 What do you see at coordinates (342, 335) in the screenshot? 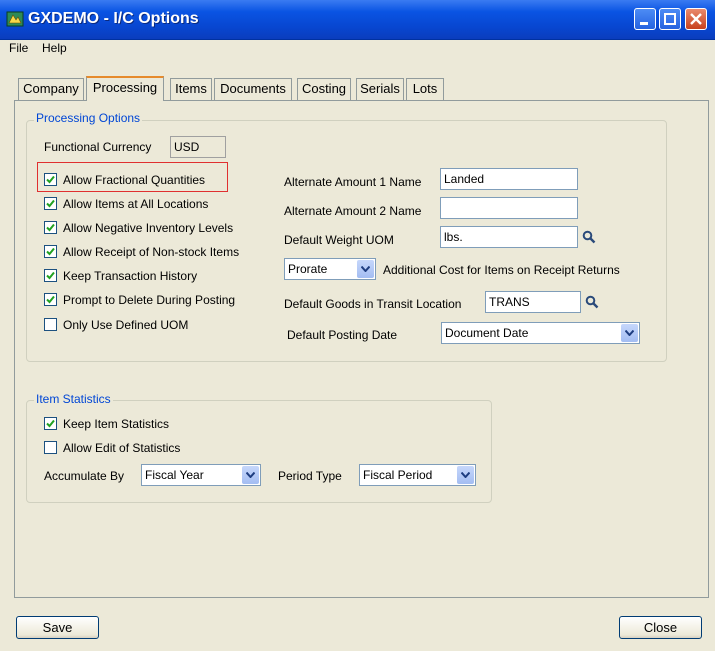
I see `posting-date-label: Default Posting Date` at bounding box center [342, 335].